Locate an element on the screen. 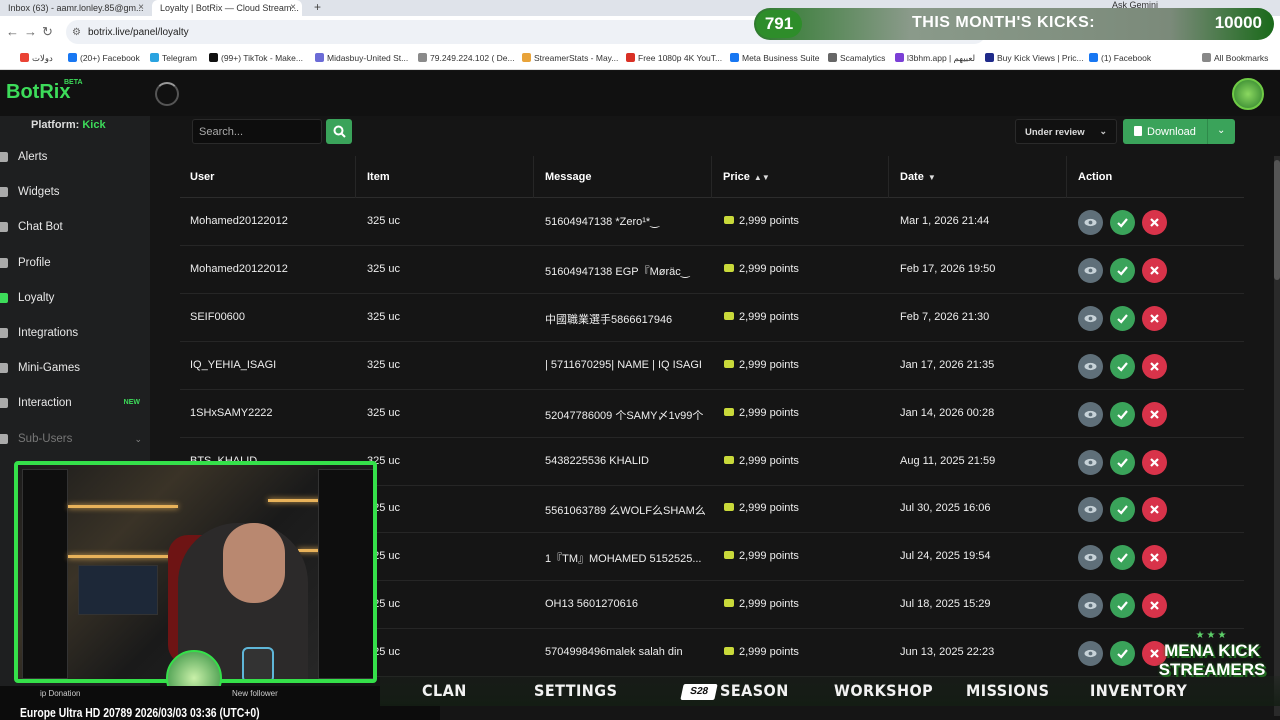 This screenshot has width=1280, height=720. back-icon: ← is located at coordinates (12, 31).